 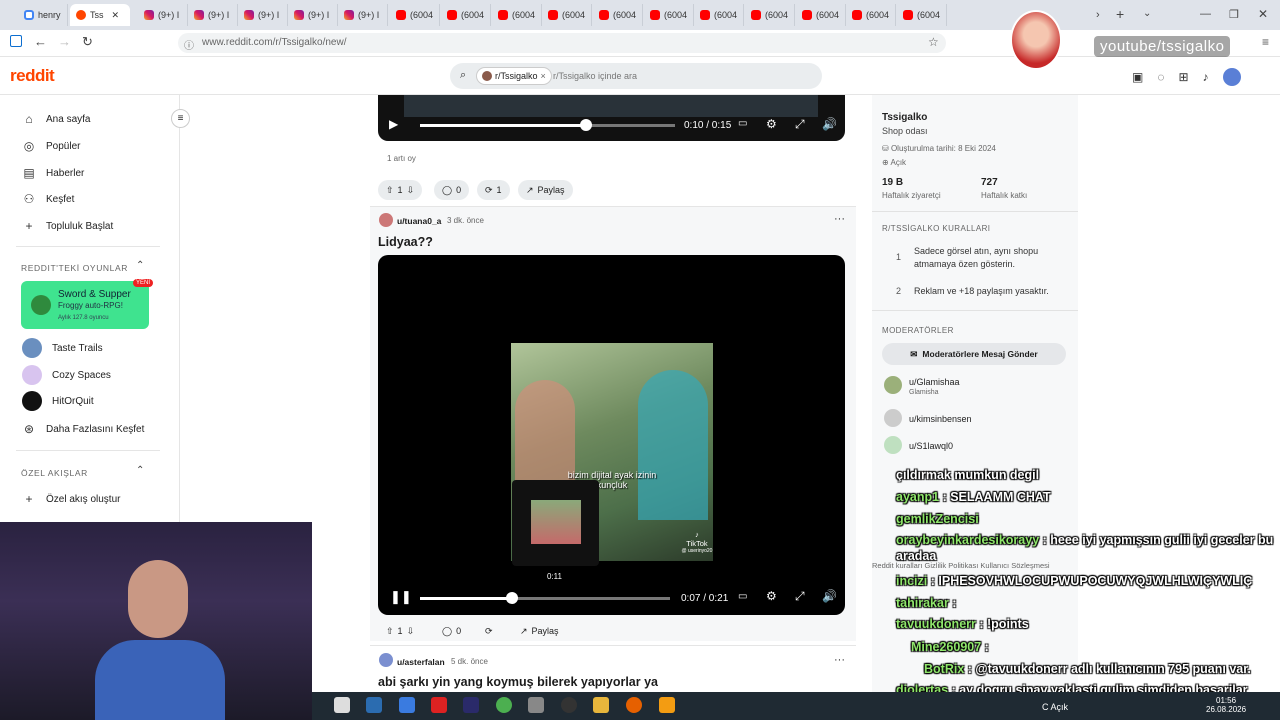 What do you see at coordinates (471, 705) in the screenshot?
I see `premiere-icon` at bounding box center [471, 705].